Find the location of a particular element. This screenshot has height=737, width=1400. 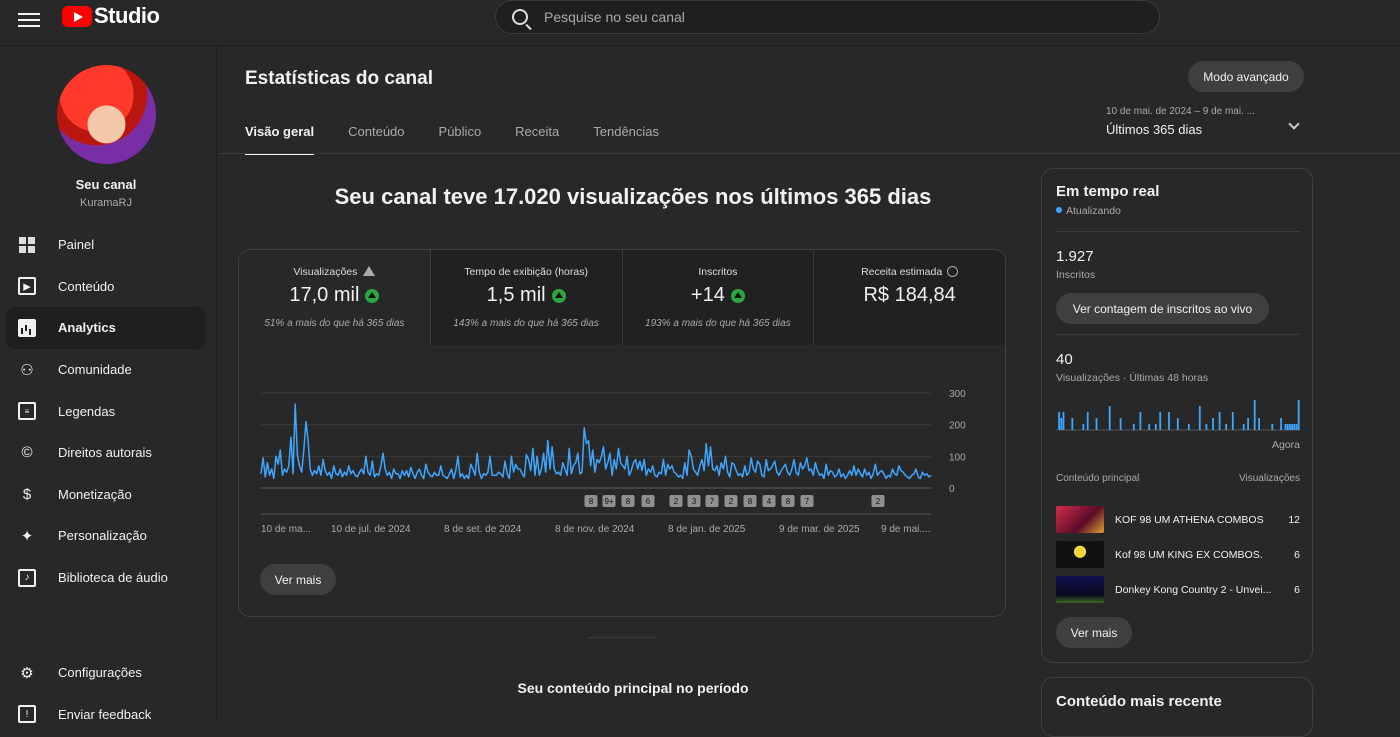

clock-icon is located at coordinates (953, 271).